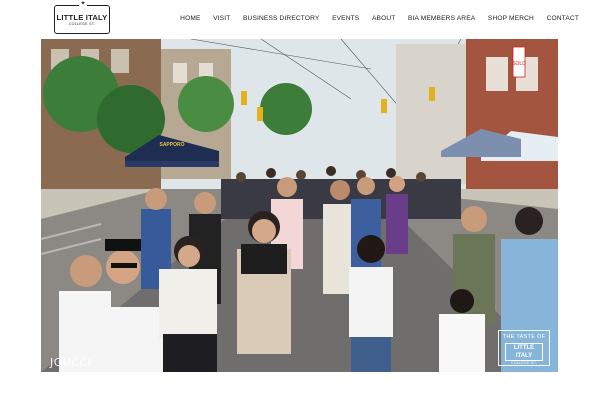 This screenshot has height=400, width=600. I want to click on little-italy-logo: ✦ LITTLE ITALY COLLEGE ST., so click(82, 17).